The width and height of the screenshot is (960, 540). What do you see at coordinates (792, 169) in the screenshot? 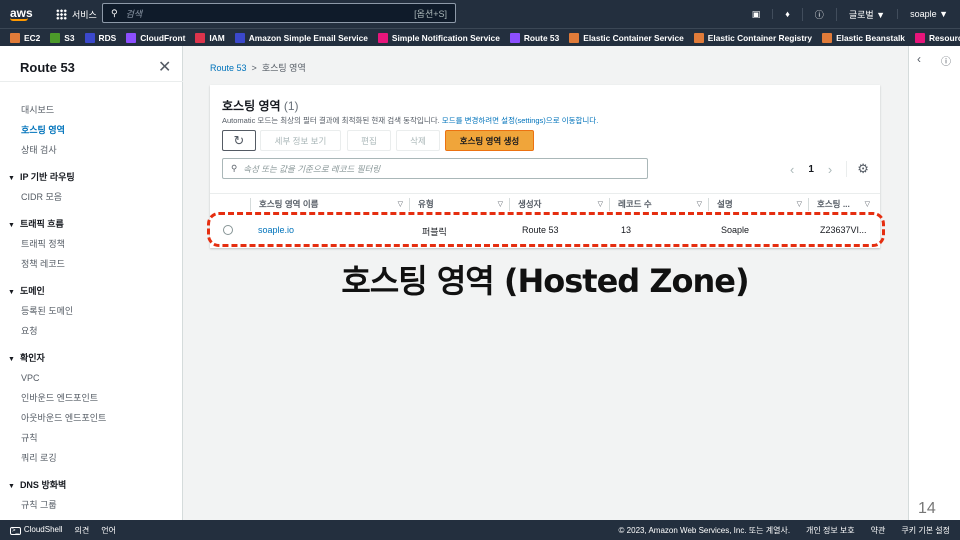
I see `prev-page-icon: ‹` at bounding box center [792, 169].